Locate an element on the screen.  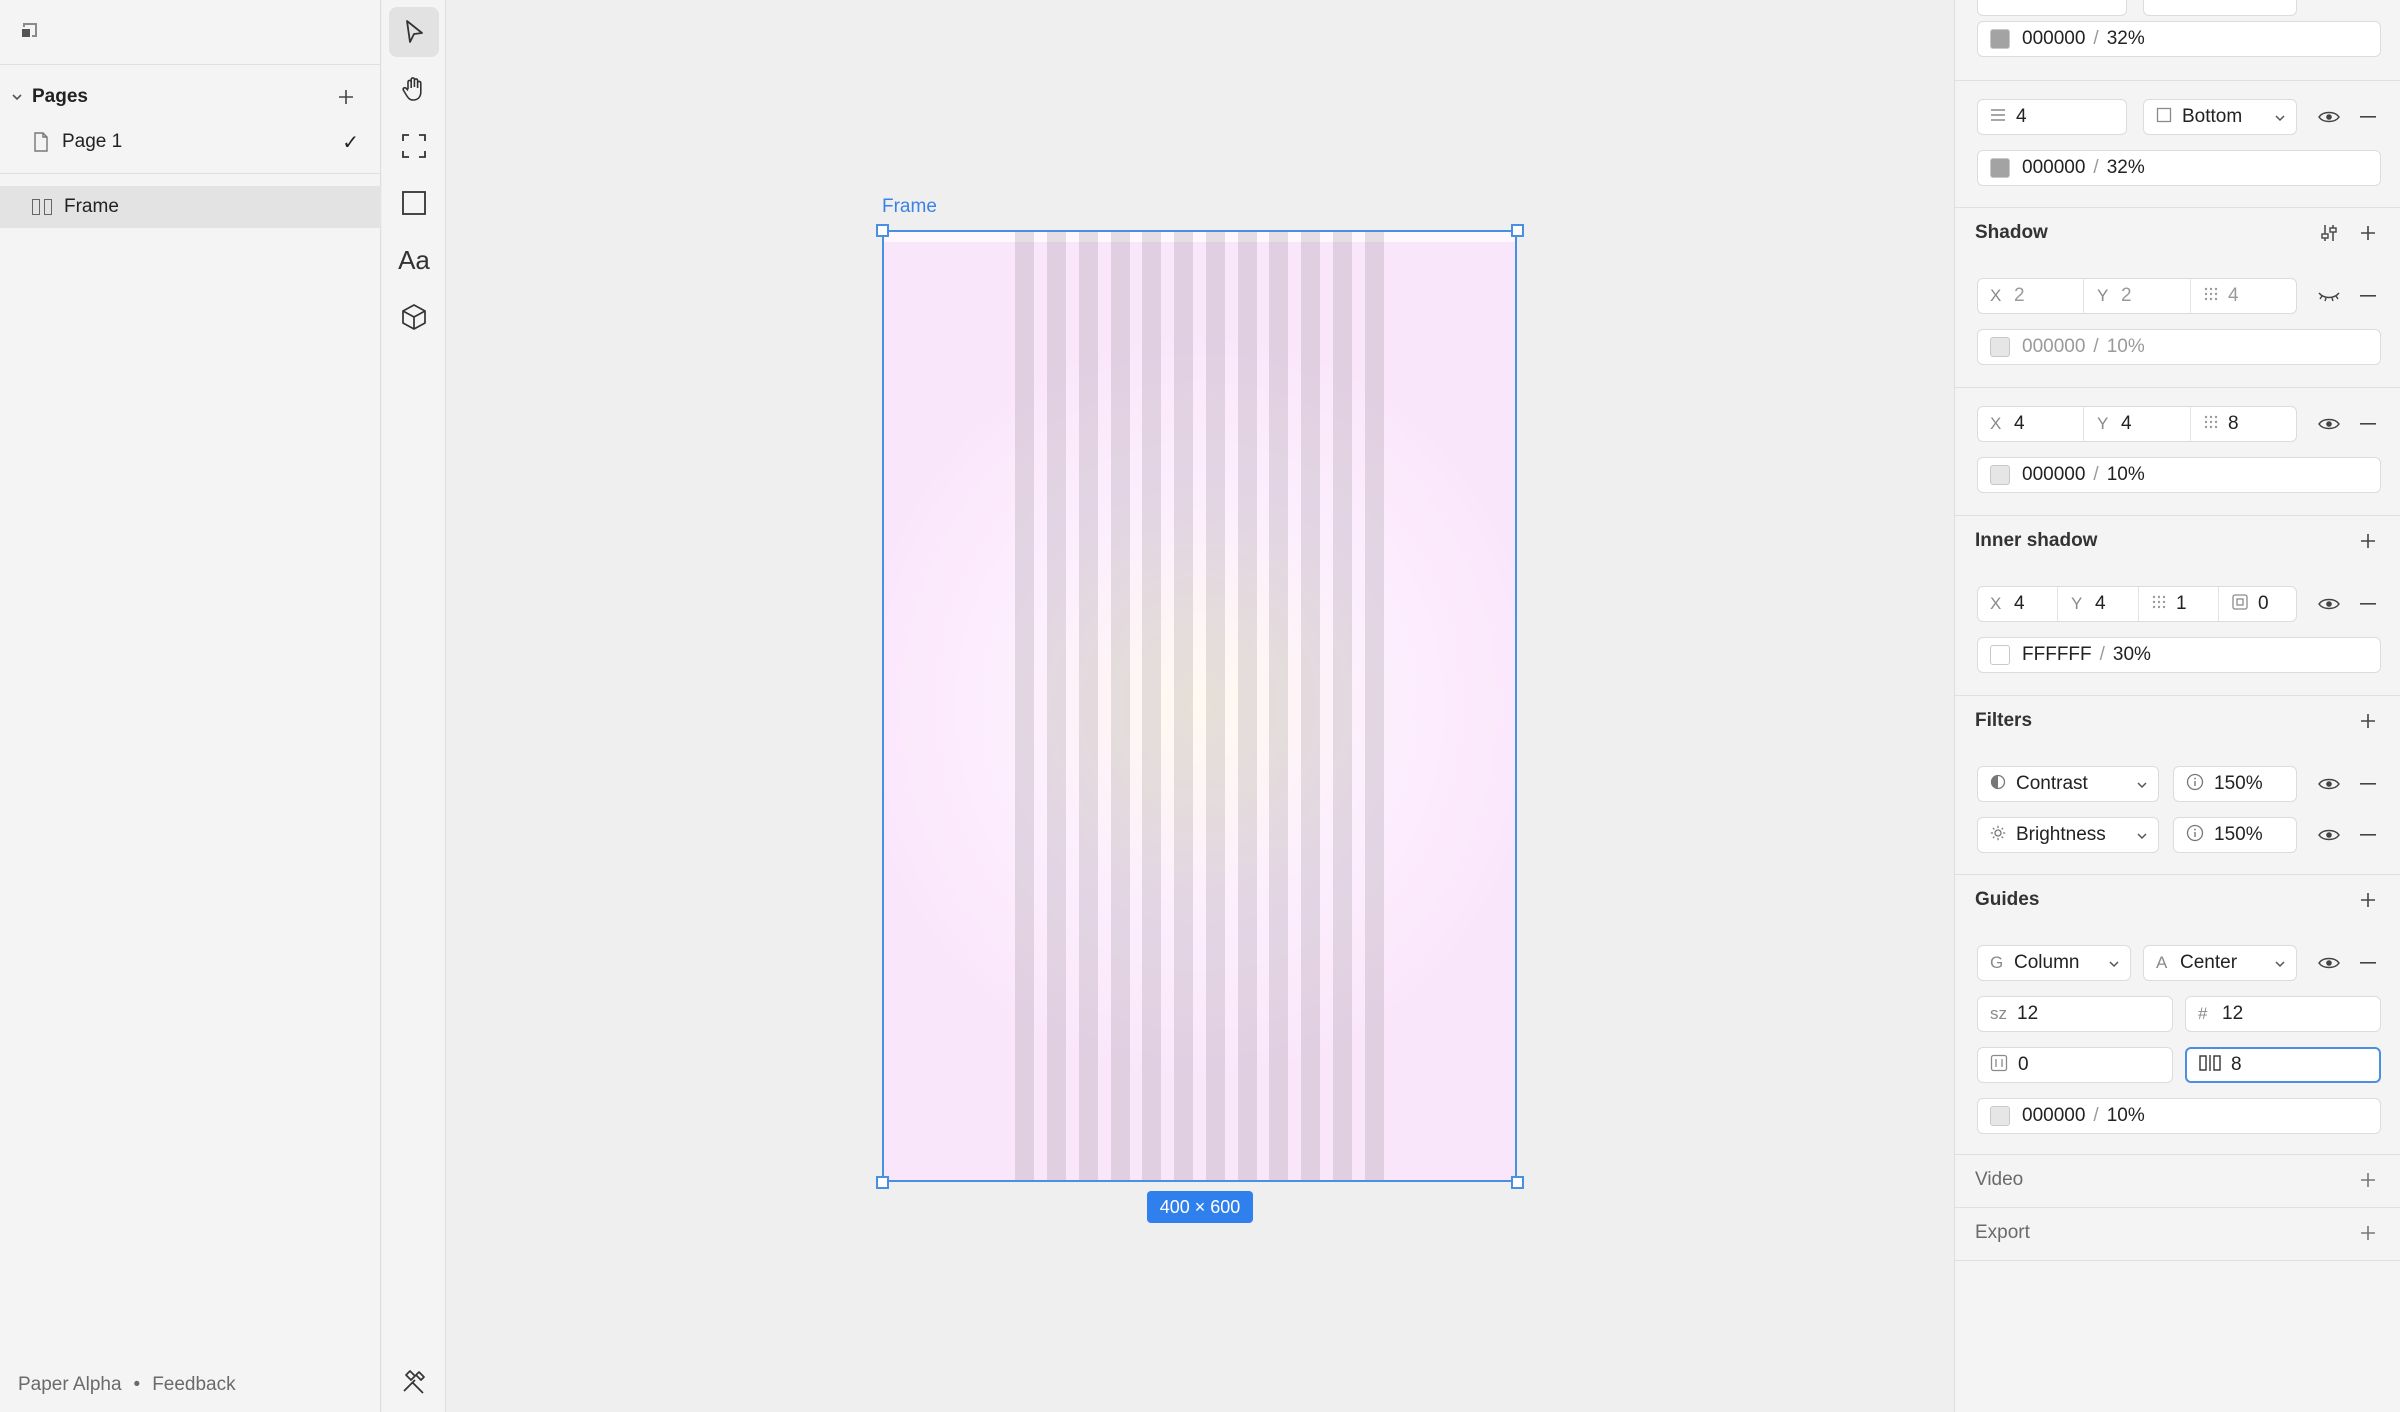
component-tool-button is located at coordinates (414, 317).